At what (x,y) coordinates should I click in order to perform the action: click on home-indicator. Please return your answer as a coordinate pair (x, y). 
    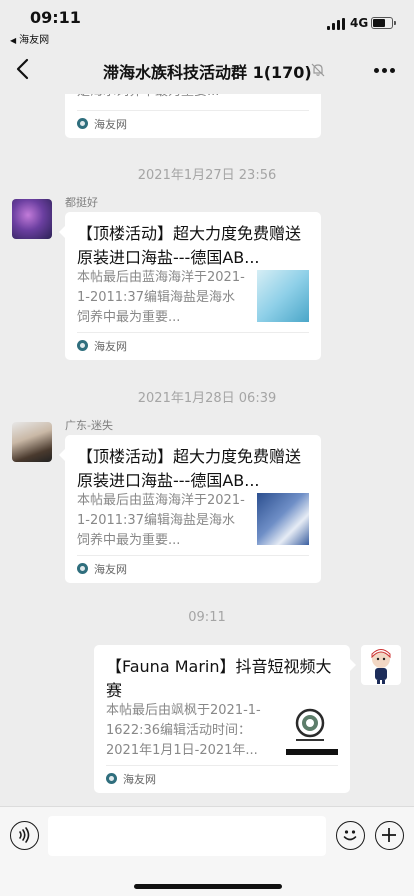
    Looking at the image, I should click on (208, 886).